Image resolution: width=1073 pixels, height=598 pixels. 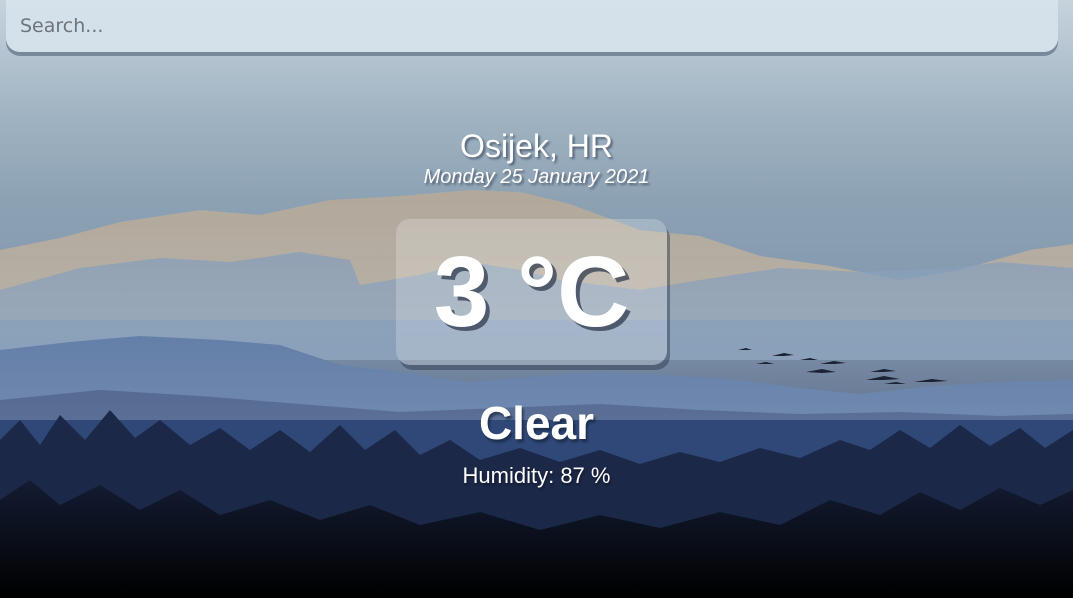 I want to click on location-label: Osijek, HR, so click(x=536, y=146).